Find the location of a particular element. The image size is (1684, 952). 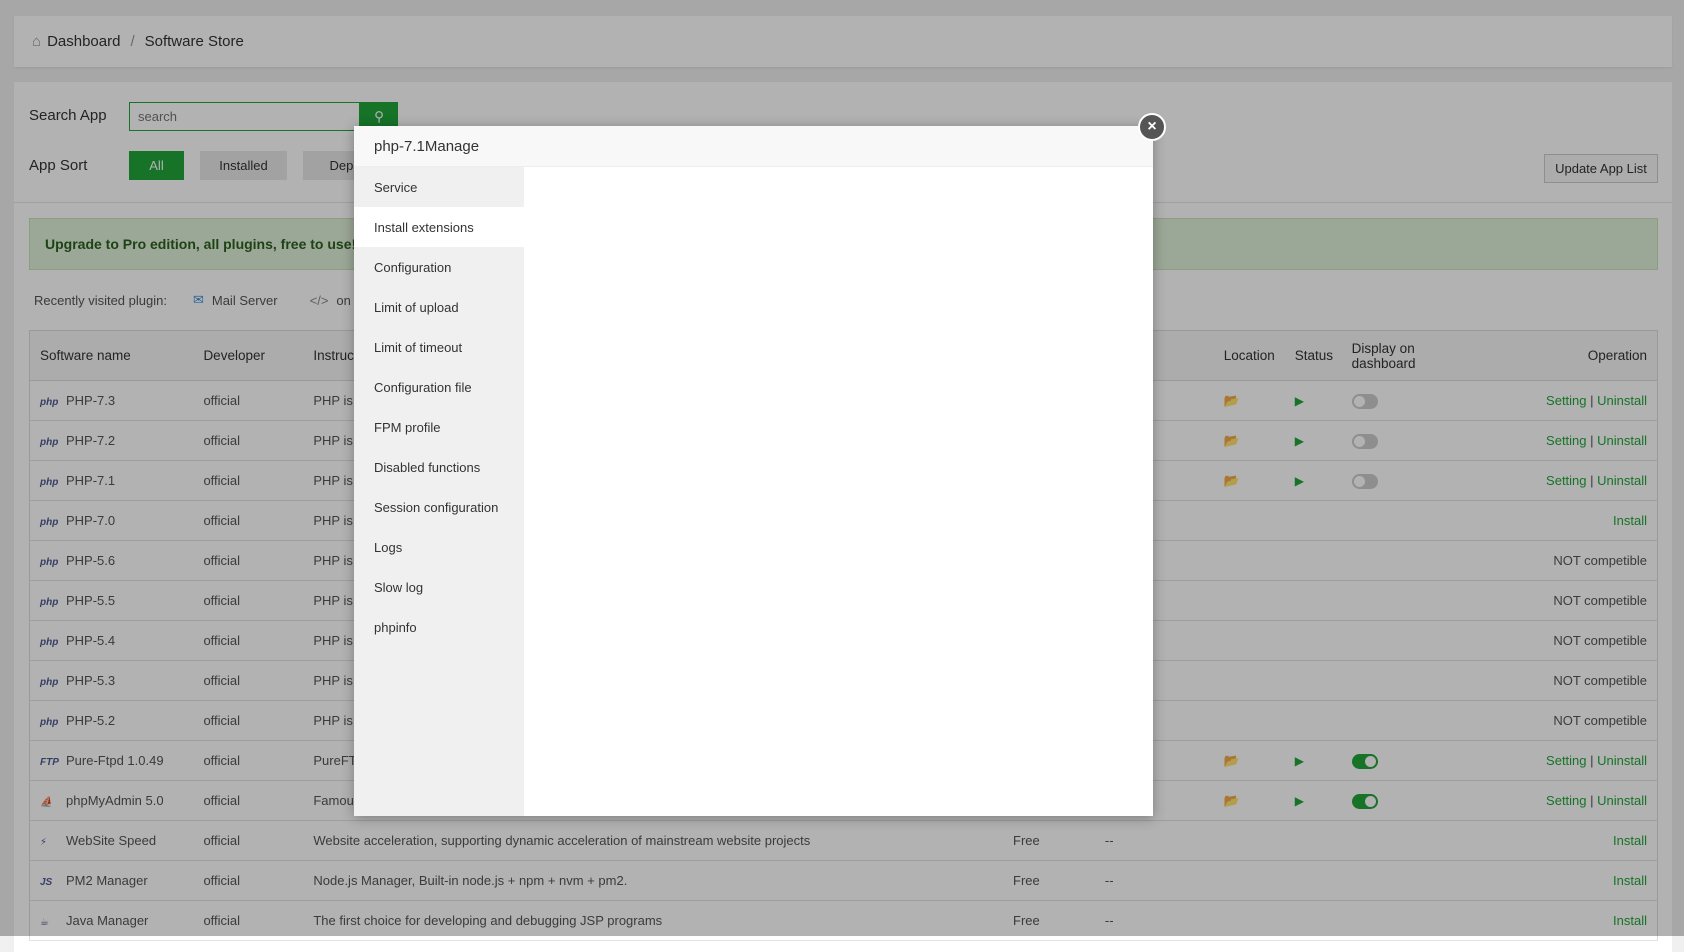

dialog-menu-item: Limit of upload is located at coordinates (439, 307).